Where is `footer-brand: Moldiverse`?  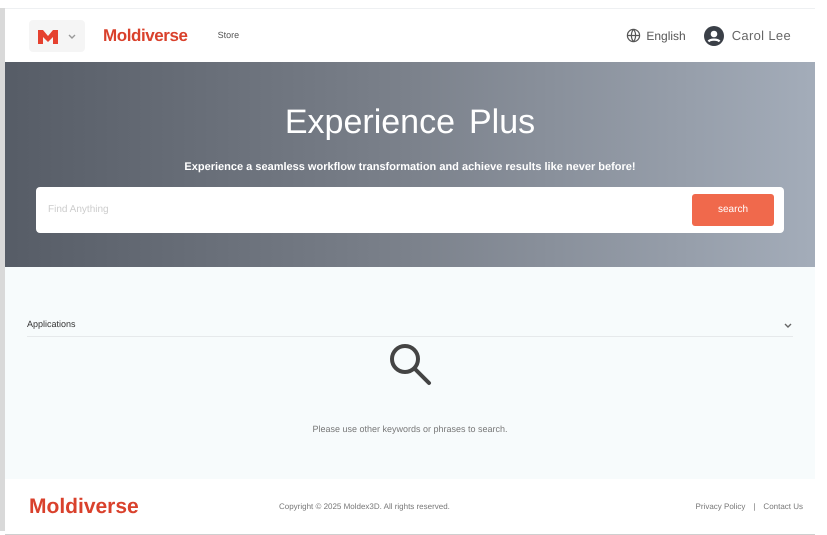
footer-brand: Moldiverse is located at coordinates (84, 507).